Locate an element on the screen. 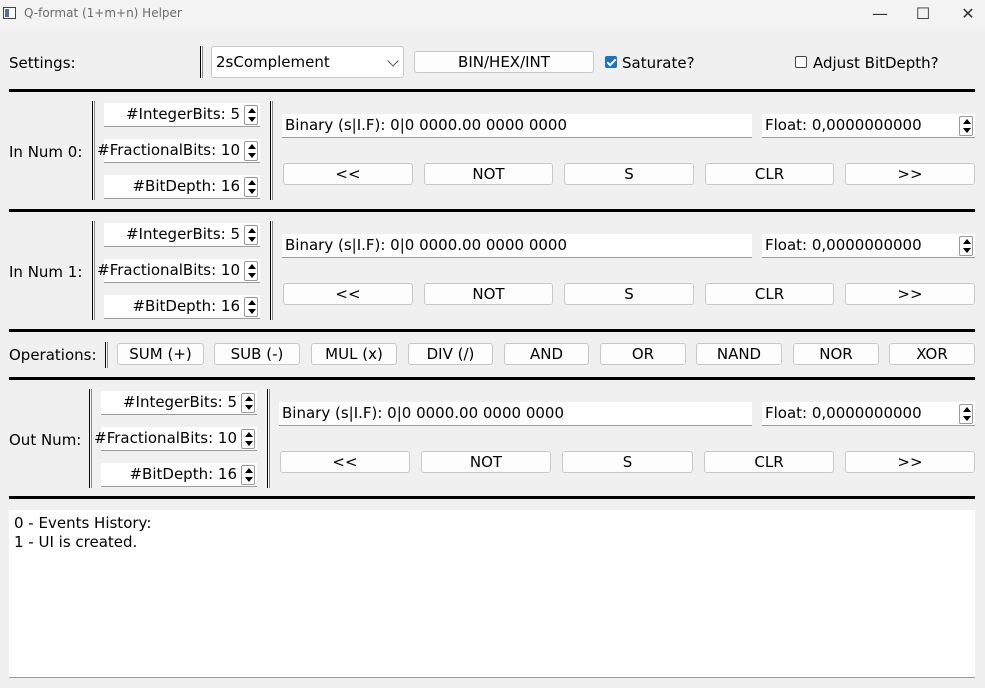 This screenshot has width=985, height=688. in1-float-spinbox: Float: 0,0000000000 is located at coordinates (868, 246).